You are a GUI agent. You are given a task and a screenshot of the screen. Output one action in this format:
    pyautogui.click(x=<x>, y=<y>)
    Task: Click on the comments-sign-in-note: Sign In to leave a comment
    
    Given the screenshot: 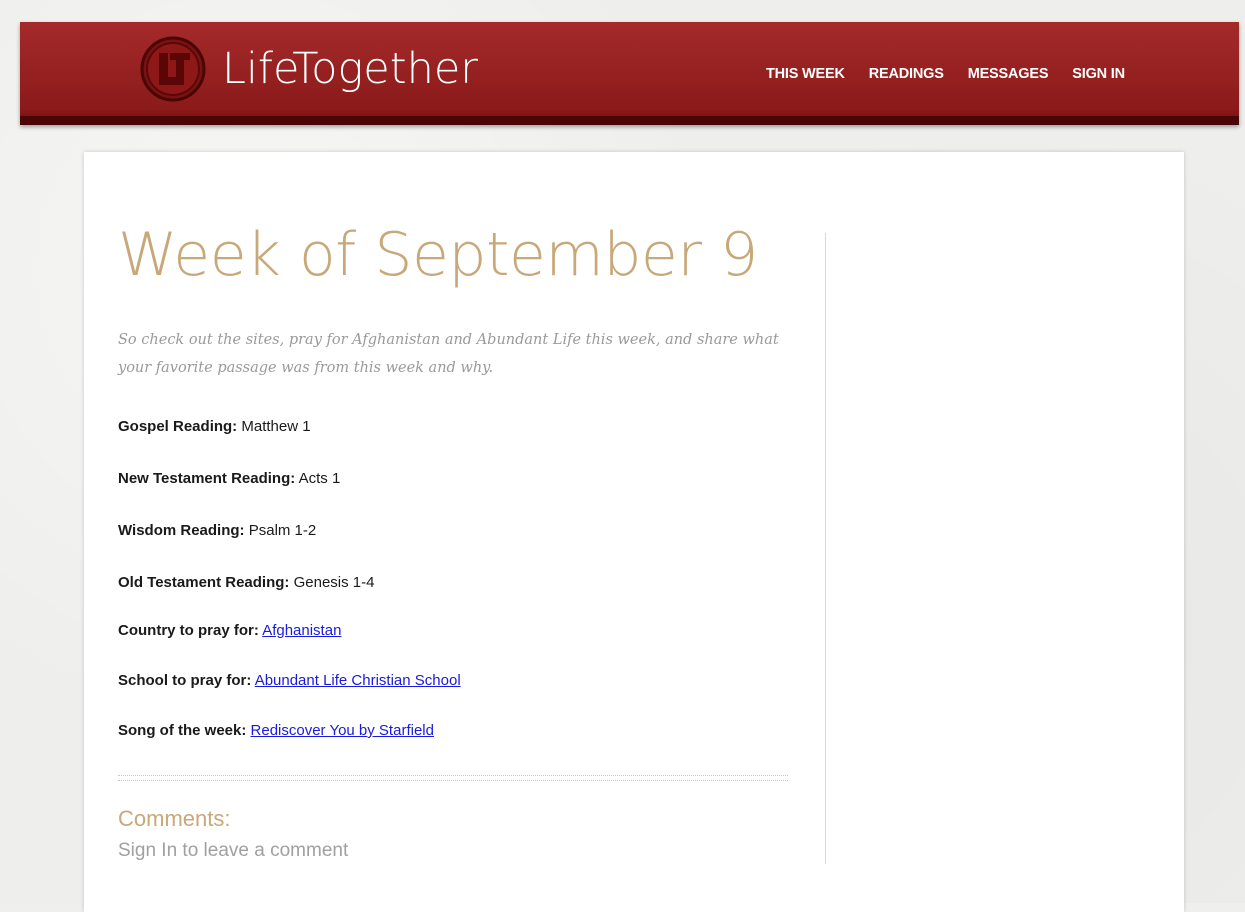 What is the action you would take?
    pyautogui.click(x=233, y=850)
    